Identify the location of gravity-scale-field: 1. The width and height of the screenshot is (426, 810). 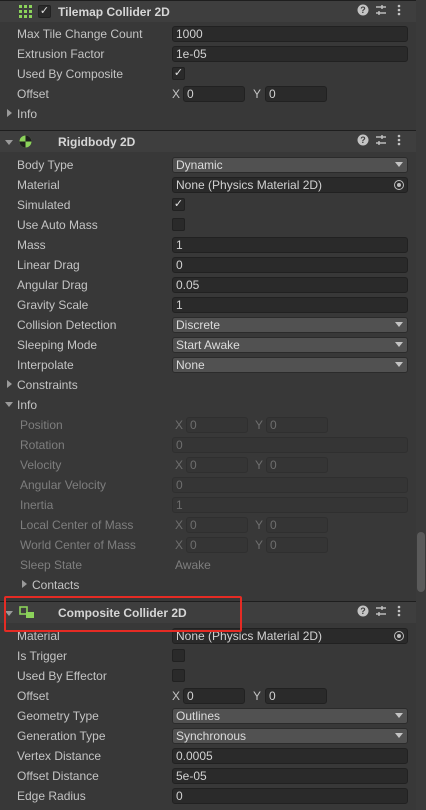
(290, 305).